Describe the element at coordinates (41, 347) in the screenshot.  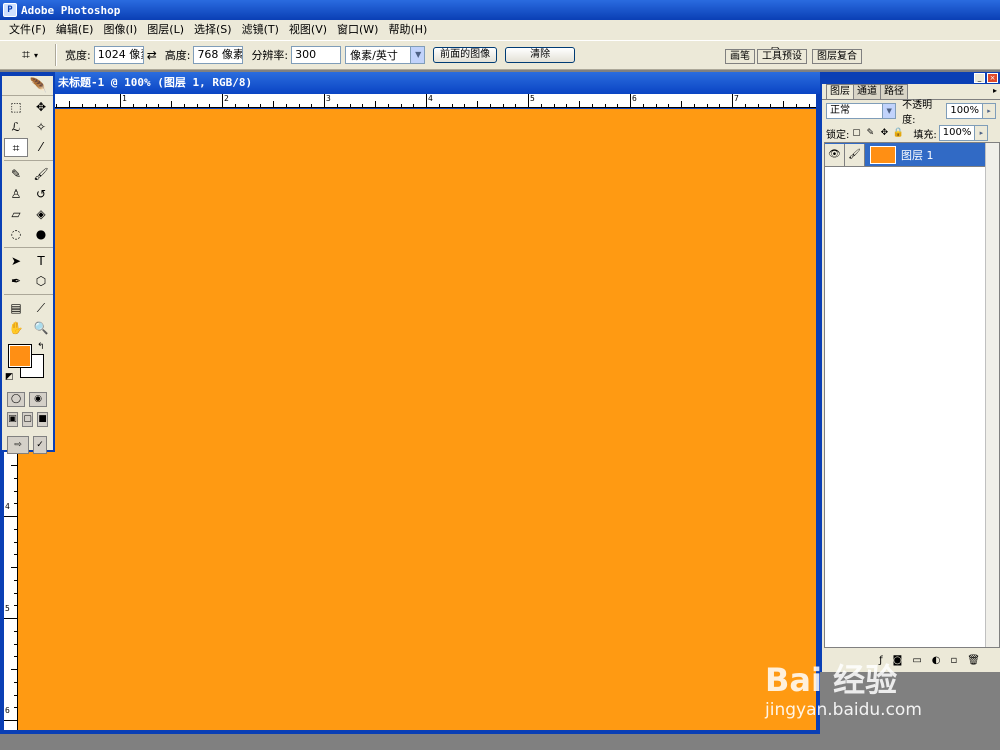
I see `swap-colors-icon: ↰` at that location.